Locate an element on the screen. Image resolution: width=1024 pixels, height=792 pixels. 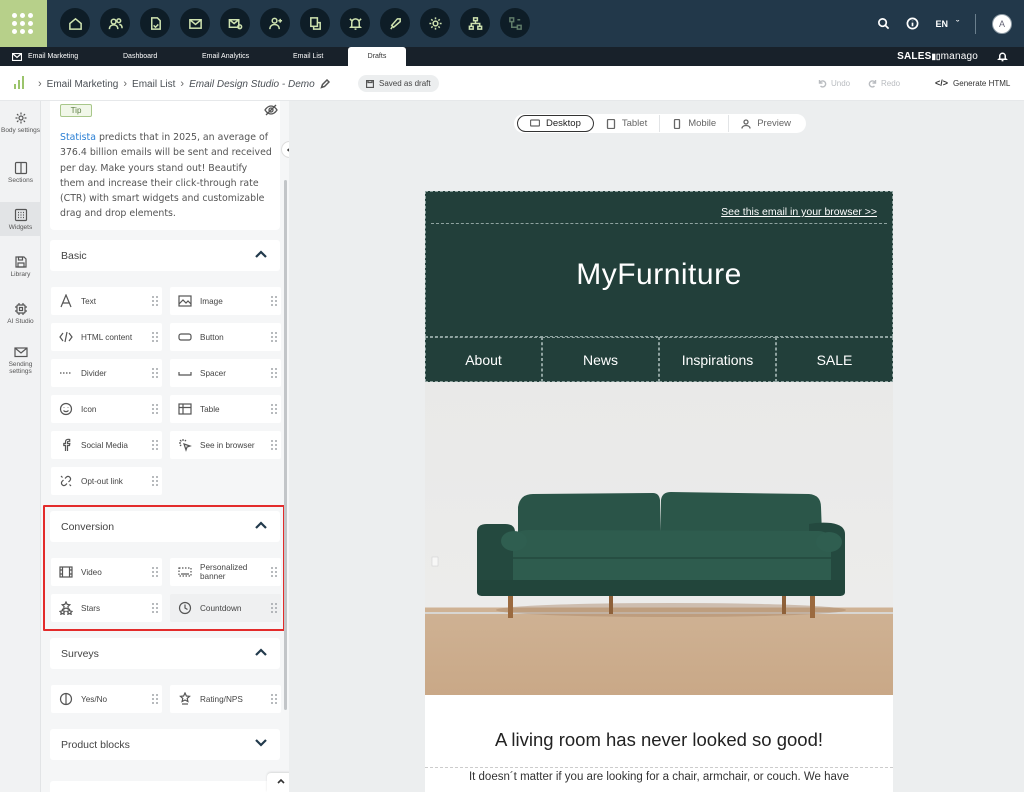
edit-name-icon is located at coordinates (325, 84).